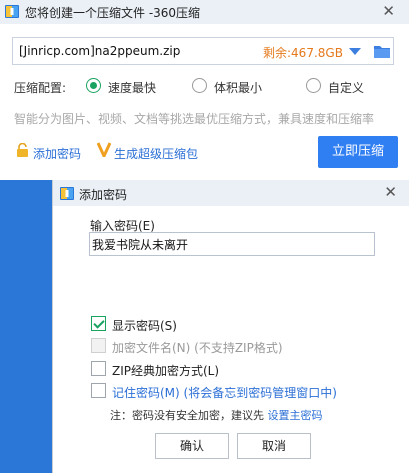 The height and width of the screenshot is (473, 409). I want to click on encrypt-filenames-checkbox, so click(98, 345).